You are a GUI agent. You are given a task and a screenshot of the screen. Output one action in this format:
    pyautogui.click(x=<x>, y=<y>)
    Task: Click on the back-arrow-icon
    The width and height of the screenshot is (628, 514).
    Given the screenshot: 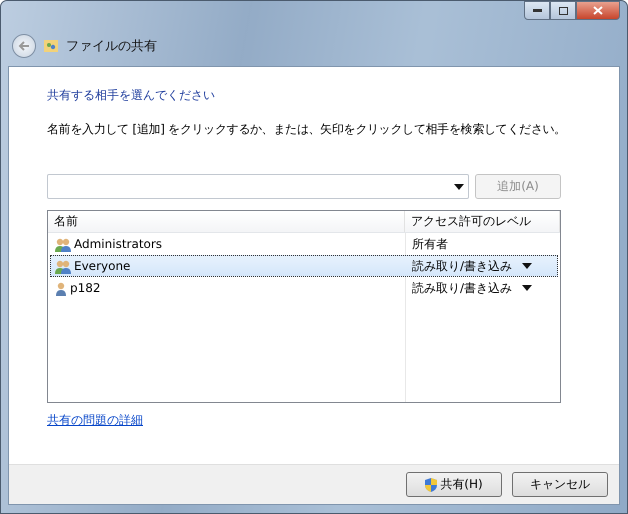 What is the action you would take?
    pyautogui.click(x=24, y=46)
    